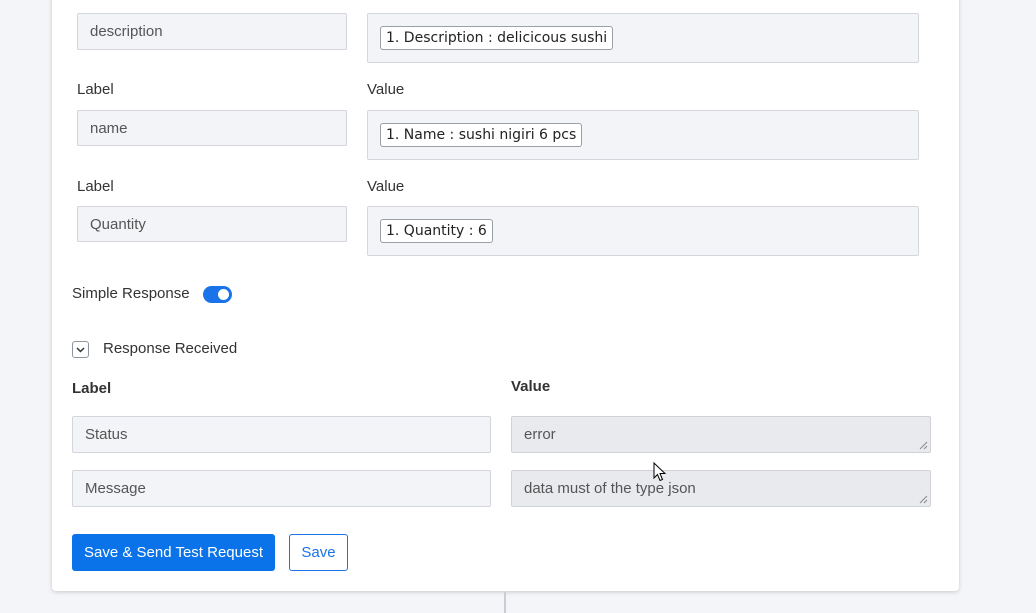 This screenshot has height=613, width=1036. I want to click on value-chip: 1. Name : sushi nigiri 6 pcs, so click(481, 135).